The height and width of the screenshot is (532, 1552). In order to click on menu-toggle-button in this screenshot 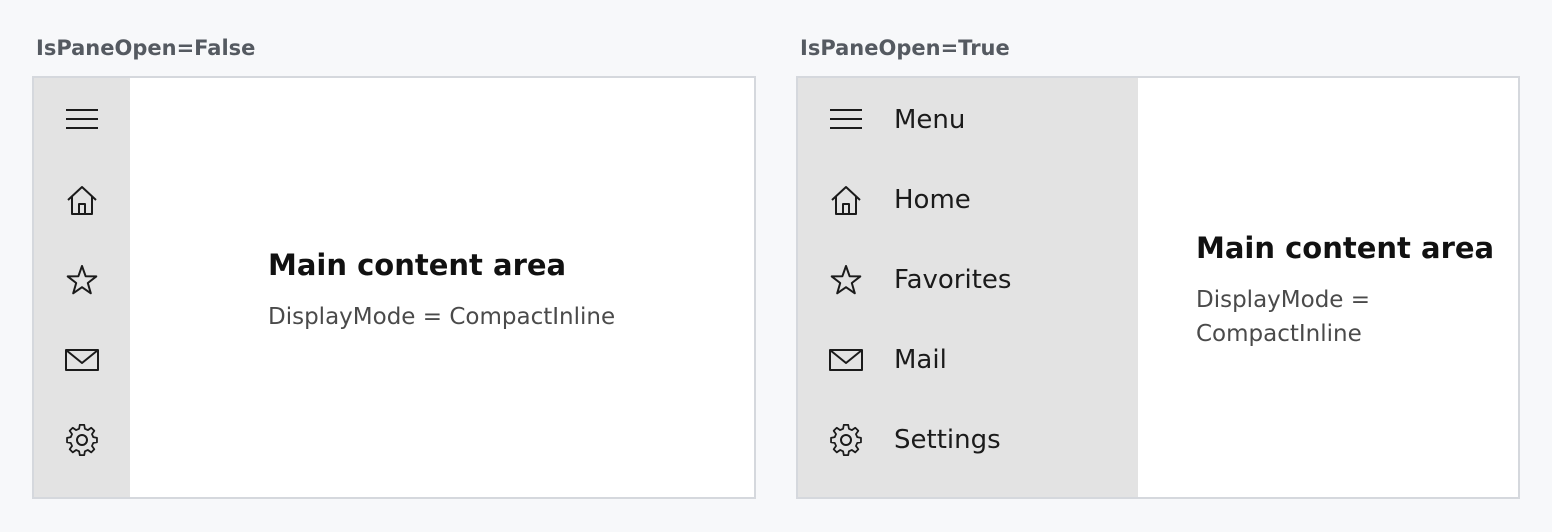, I will do `click(82, 120)`.